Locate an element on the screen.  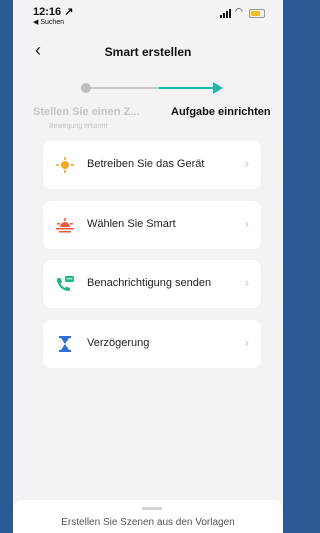
templates-link: Erstellen Sie Szenen aus den Vorlagen is located at coordinates (148, 522).